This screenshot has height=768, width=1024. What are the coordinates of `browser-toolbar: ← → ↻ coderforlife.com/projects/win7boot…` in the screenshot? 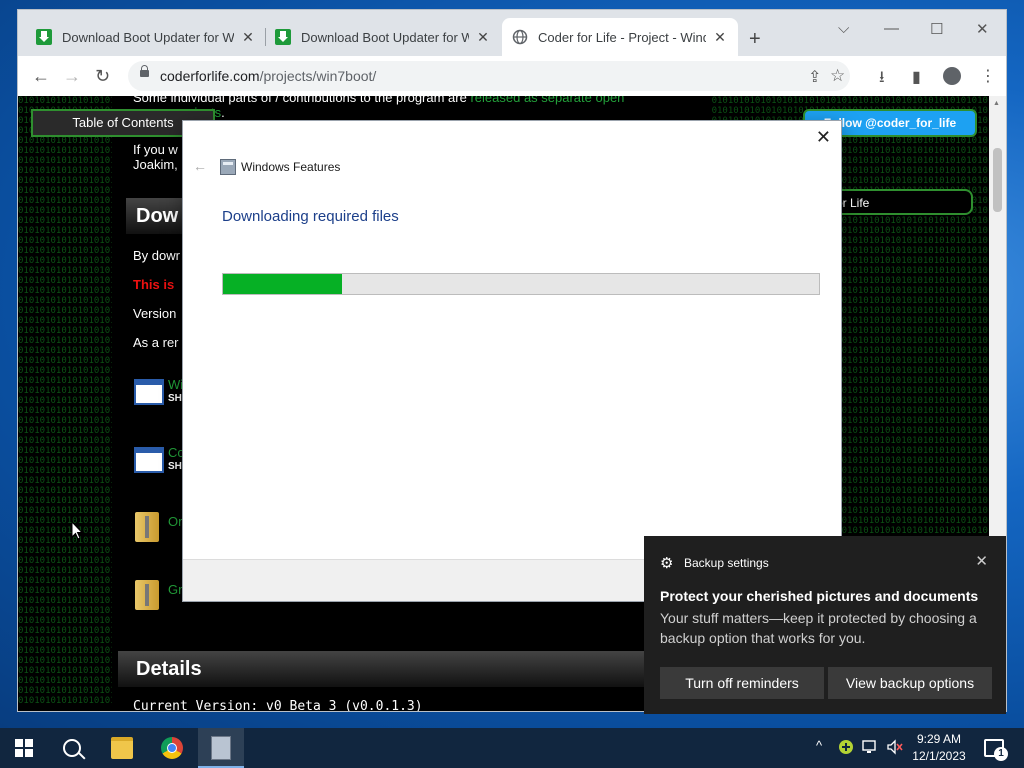 It's located at (512, 76).